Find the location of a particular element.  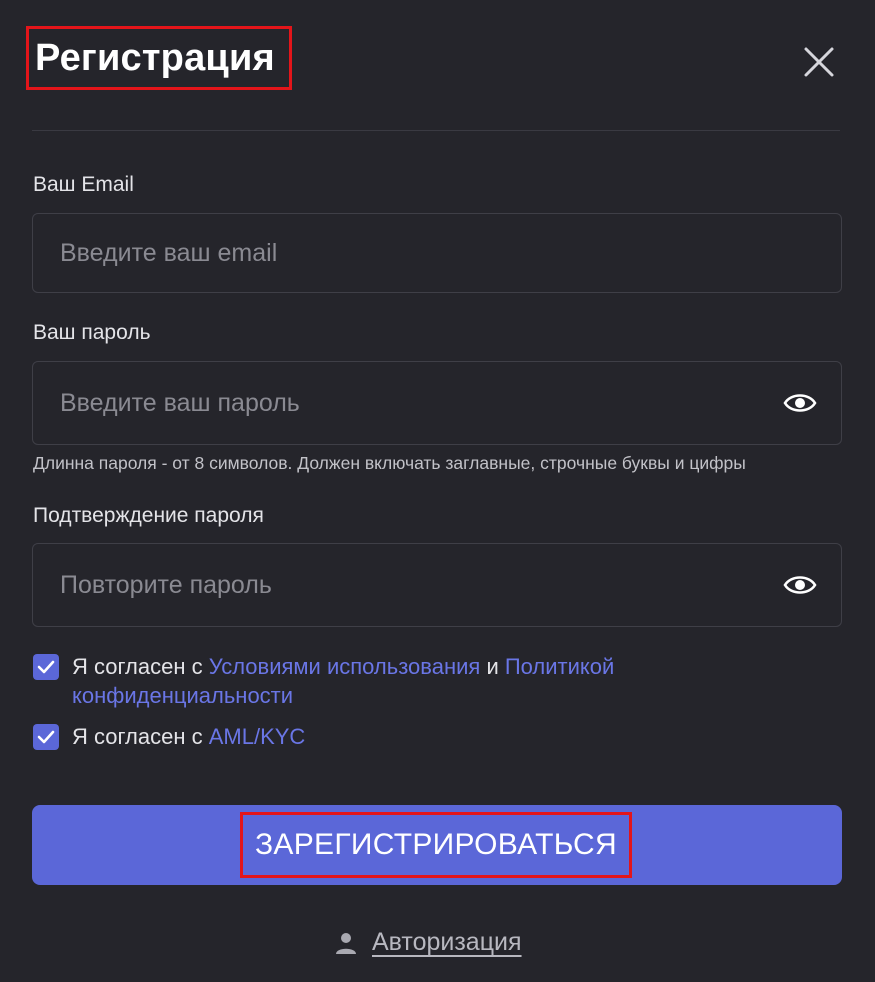

email-field is located at coordinates (437, 253).